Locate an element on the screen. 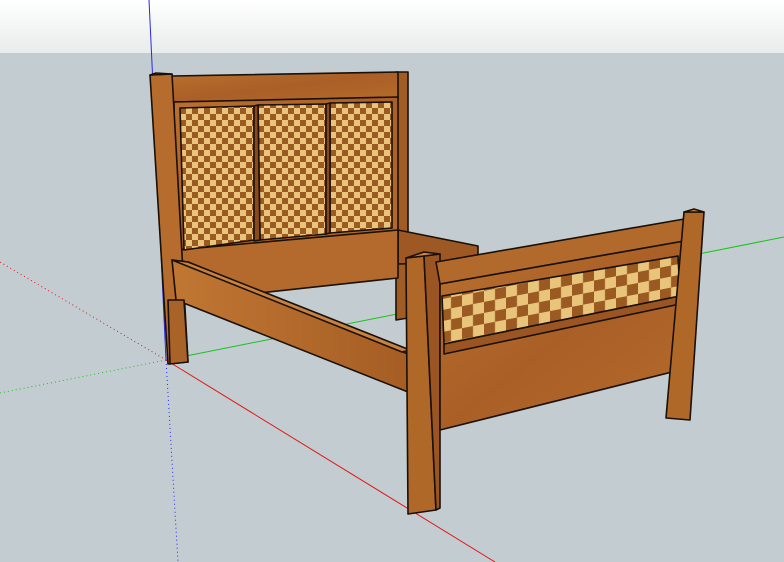  headboard-leg-left is located at coordinates (178, 332).